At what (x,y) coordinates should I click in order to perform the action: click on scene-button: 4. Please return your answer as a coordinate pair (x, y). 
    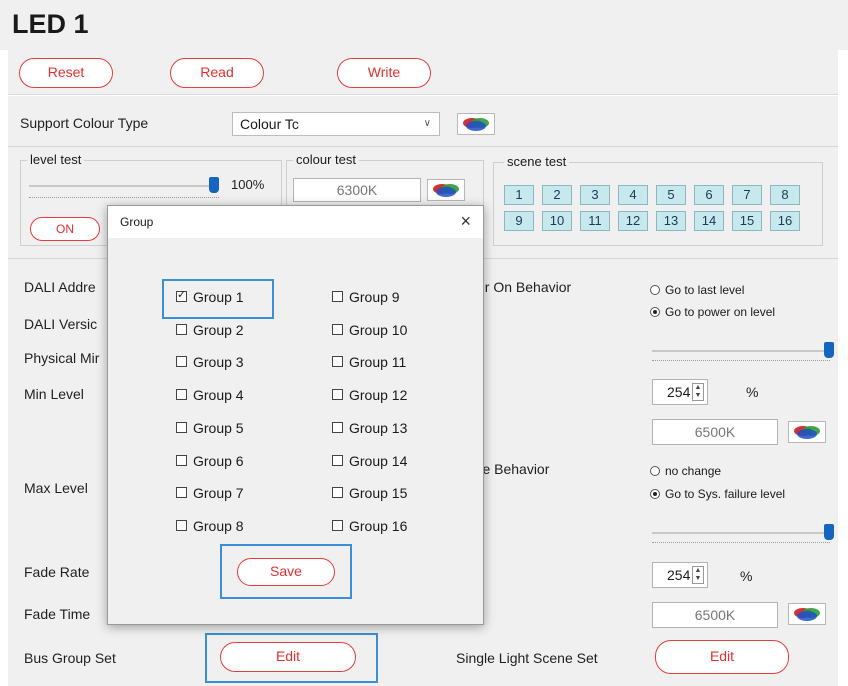
    Looking at the image, I should click on (633, 195).